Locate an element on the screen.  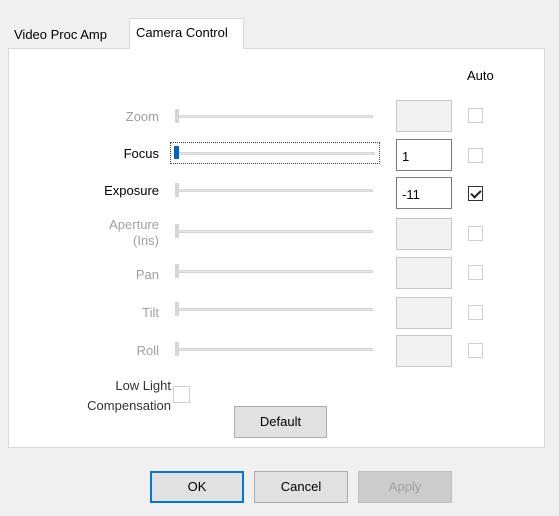
roll-slider-track is located at coordinates (274, 349).